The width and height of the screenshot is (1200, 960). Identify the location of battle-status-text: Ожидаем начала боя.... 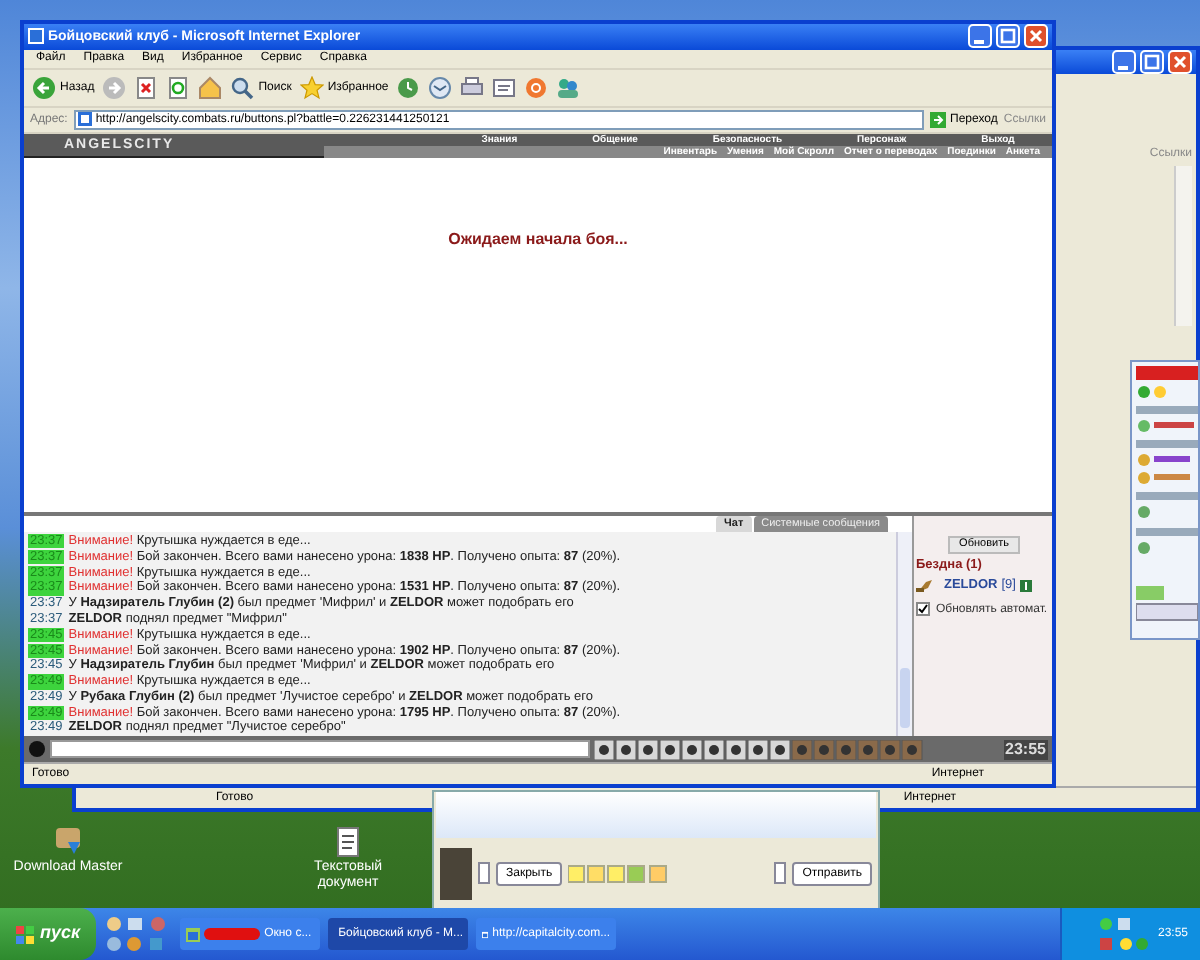
(538, 240).